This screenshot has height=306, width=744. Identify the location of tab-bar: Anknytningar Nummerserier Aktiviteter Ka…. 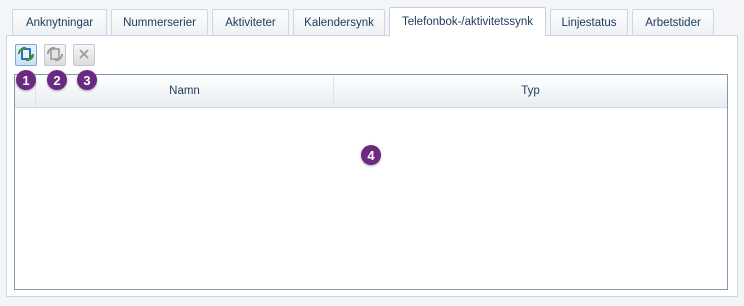
(365, 21).